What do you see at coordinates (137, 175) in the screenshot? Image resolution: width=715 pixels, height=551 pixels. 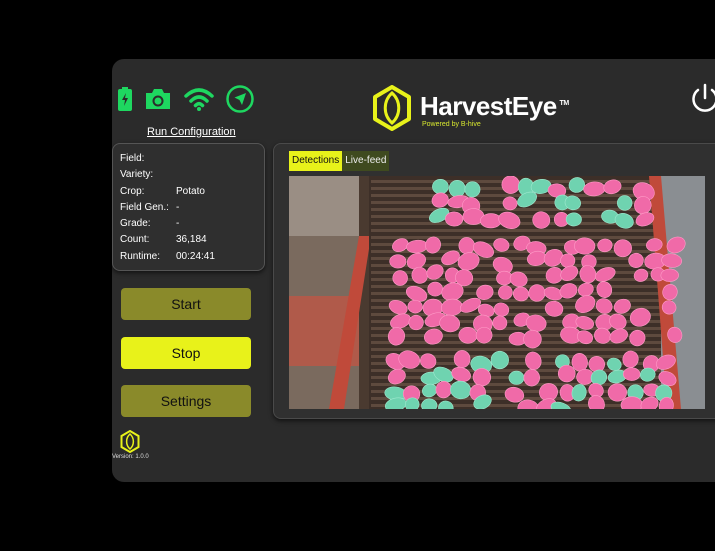 I see `info-label: Variety:` at bounding box center [137, 175].